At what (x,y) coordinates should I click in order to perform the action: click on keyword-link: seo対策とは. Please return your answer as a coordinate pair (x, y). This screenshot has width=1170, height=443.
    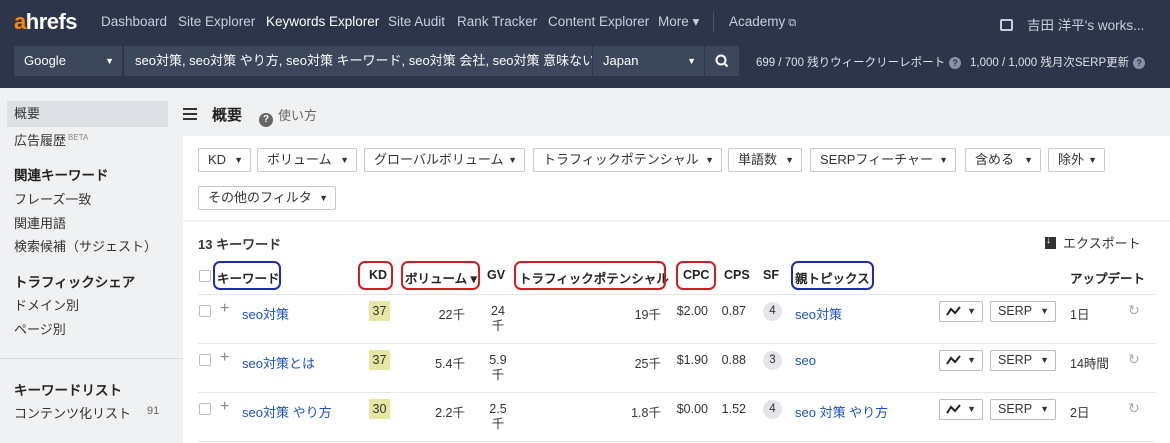
    Looking at the image, I should click on (278, 362).